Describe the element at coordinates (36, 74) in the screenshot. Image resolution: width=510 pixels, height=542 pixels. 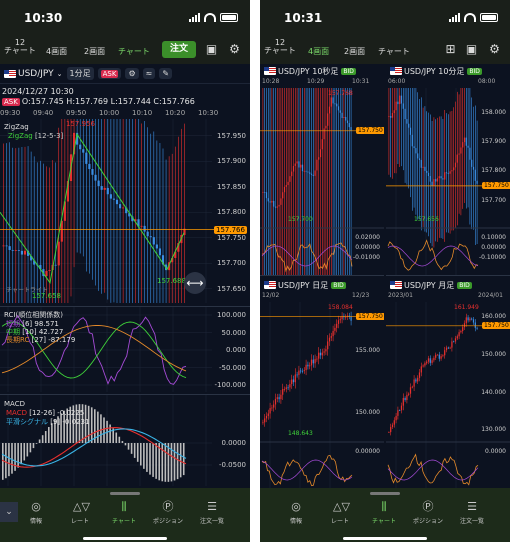
I see `symbol-select: USD/JPY` at that location.